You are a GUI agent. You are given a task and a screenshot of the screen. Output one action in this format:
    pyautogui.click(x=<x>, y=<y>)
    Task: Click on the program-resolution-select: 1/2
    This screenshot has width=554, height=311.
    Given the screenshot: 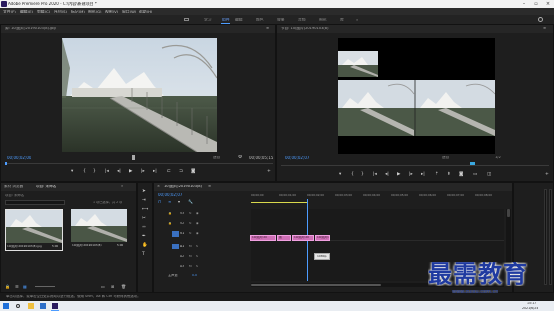 What is the action you would take?
    pyautogui.click(x=498, y=158)
    